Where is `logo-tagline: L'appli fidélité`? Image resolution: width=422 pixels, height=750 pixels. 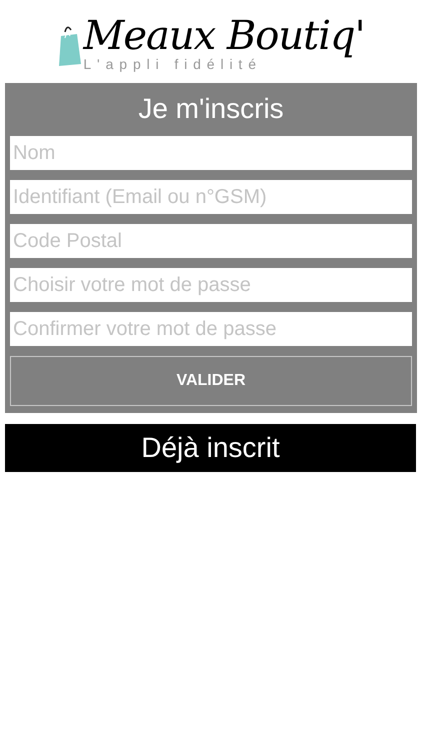 logo-tagline: L'appli fidélité is located at coordinates (172, 64).